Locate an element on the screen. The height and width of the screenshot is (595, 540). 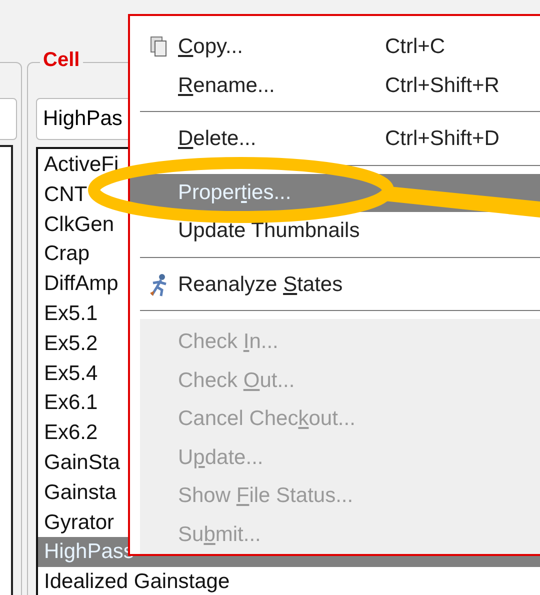
menu-item: Delete... Ctrl+Shift+D is located at coordinates (335, 139).